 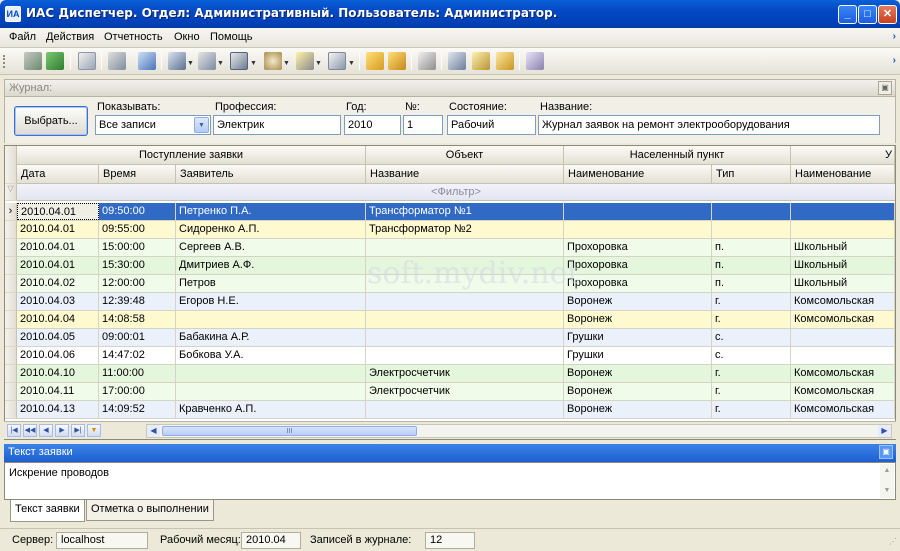 What do you see at coordinates (751, 174) in the screenshot?
I see `column-header-locality-type: Тип` at bounding box center [751, 174].